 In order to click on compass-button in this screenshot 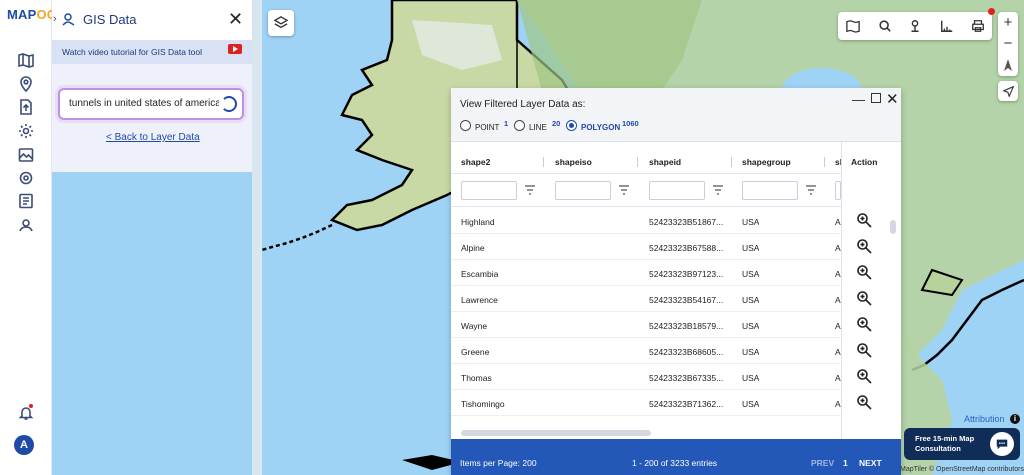, I will do `click(1008, 64)`.